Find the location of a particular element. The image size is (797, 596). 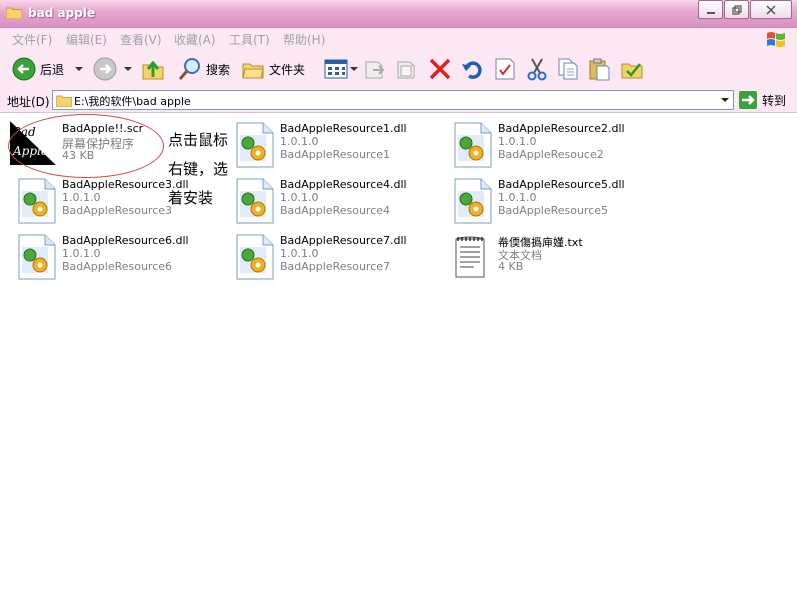

menu-help: 帮助(H) is located at coordinates (304, 39).